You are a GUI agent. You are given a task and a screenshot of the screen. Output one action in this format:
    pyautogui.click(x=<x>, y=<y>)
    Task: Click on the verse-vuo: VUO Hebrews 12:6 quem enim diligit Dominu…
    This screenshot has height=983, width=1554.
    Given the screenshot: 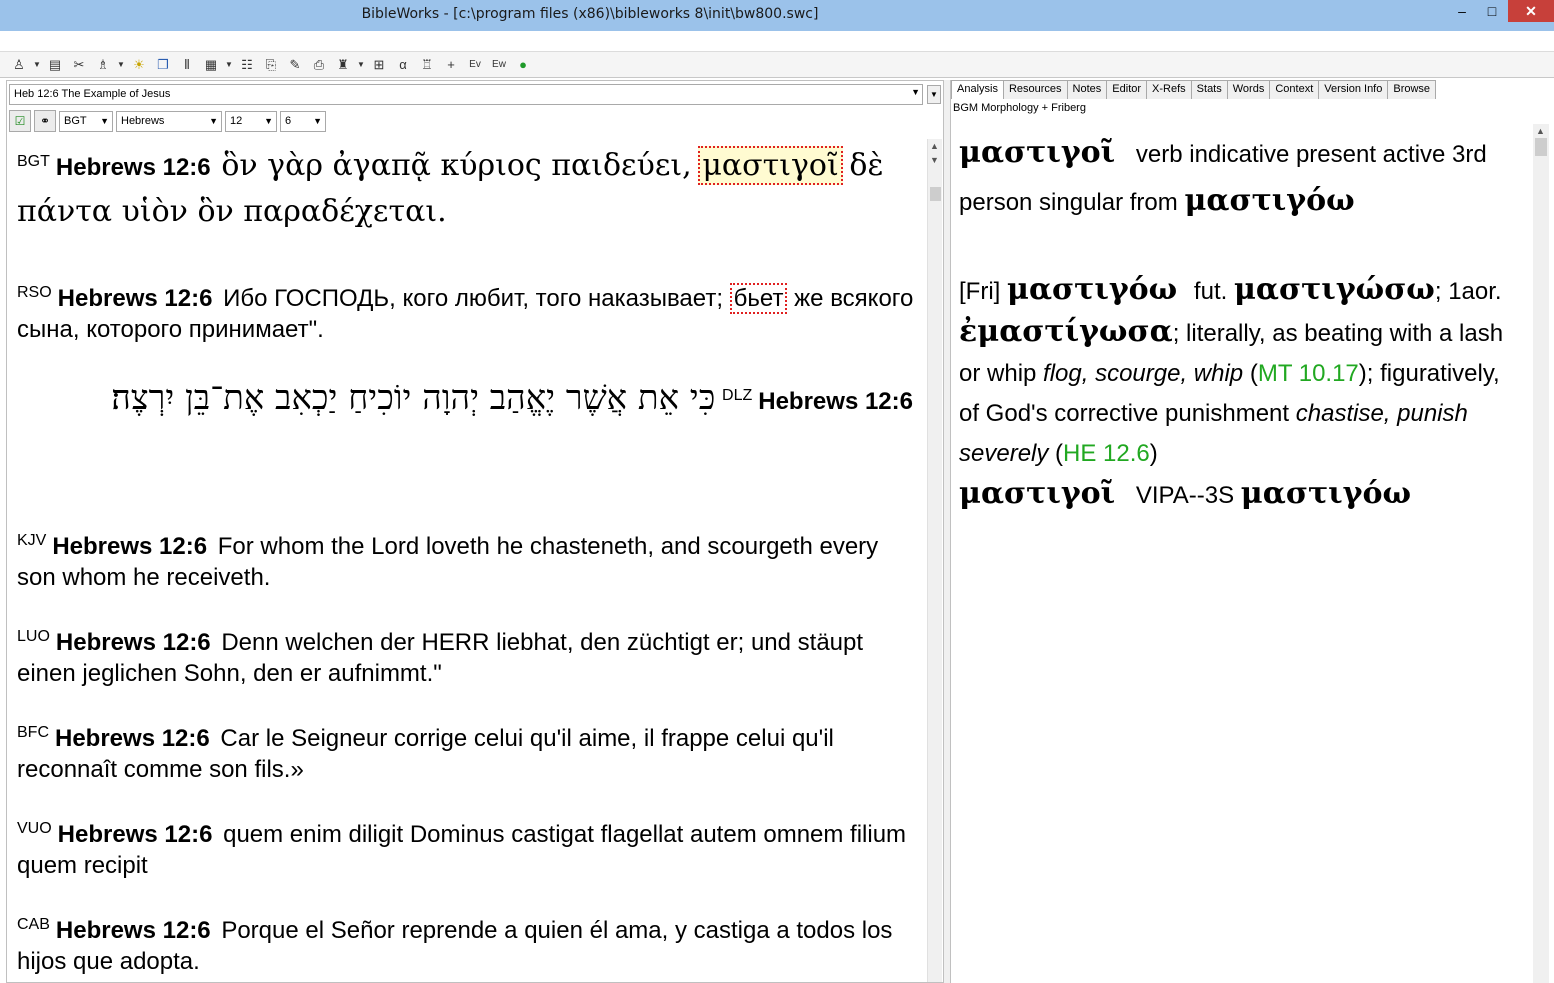 What is the action you would take?
    pyautogui.click(x=467, y=847)
    